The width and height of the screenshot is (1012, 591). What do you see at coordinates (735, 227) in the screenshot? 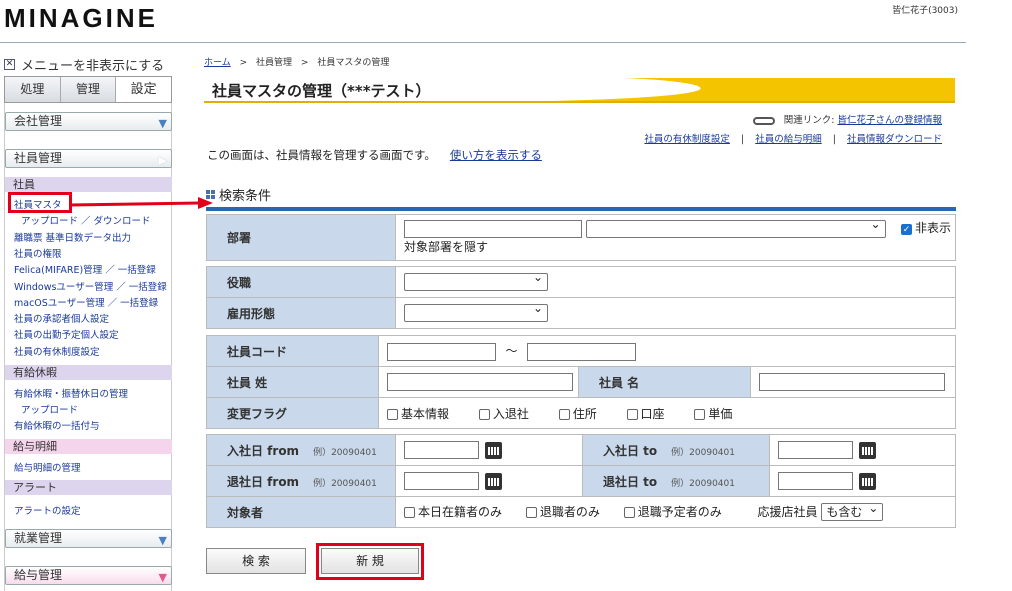
I see `dept-select` at bounding box center [735, 227].